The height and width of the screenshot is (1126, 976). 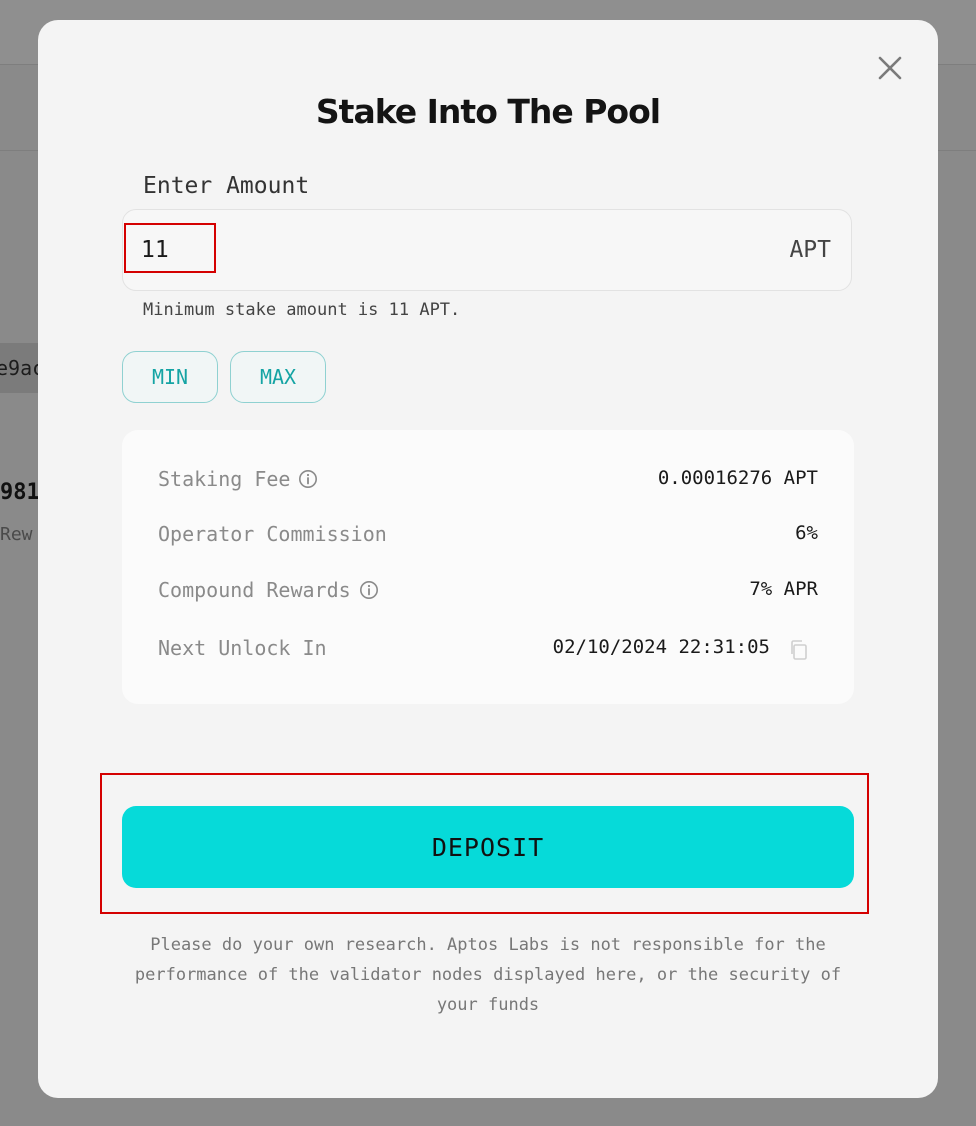 What do you see at coordinates (272, 534) in the screenshot?
I see `detail-label: Operator Commission` at bounding box center [272, 534].